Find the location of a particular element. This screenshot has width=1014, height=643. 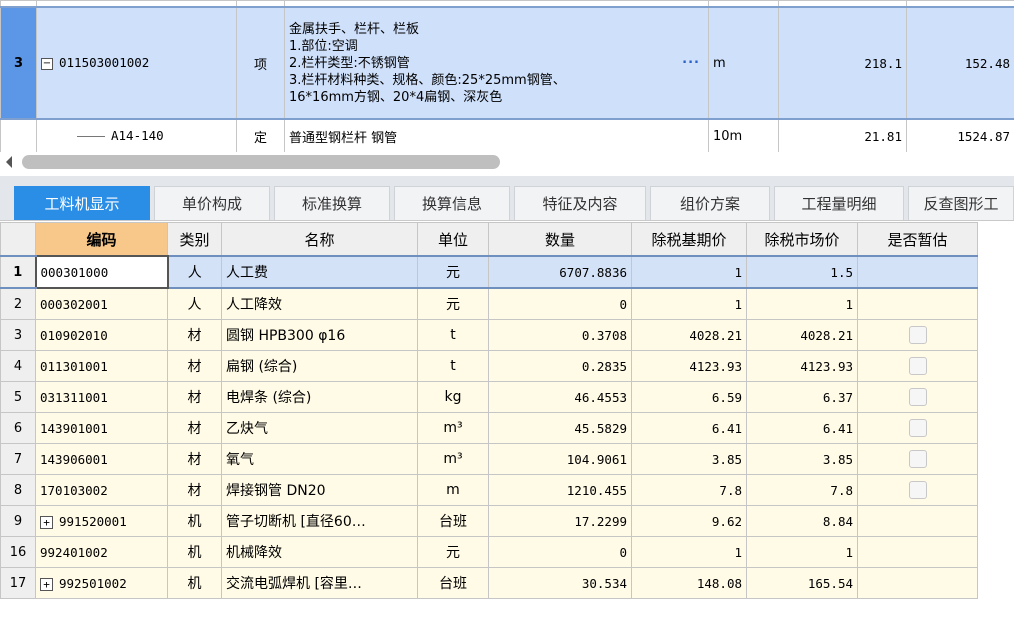

header-unit: 单位 is located at coordinates (453, 239).